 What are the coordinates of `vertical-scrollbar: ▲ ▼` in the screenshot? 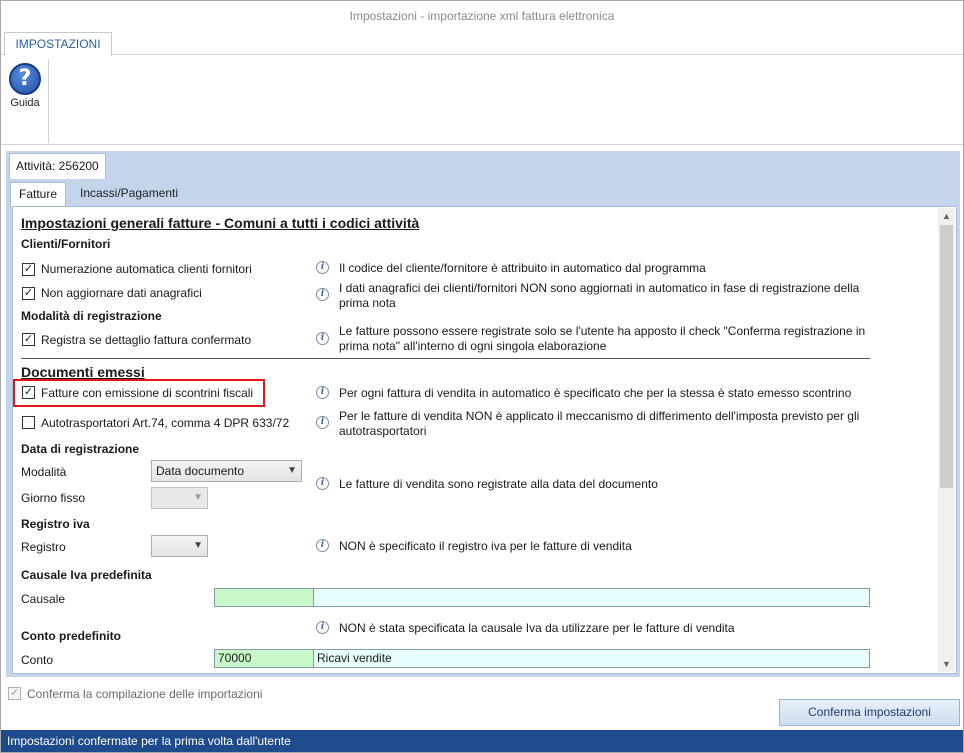 It's located at (946, 440).